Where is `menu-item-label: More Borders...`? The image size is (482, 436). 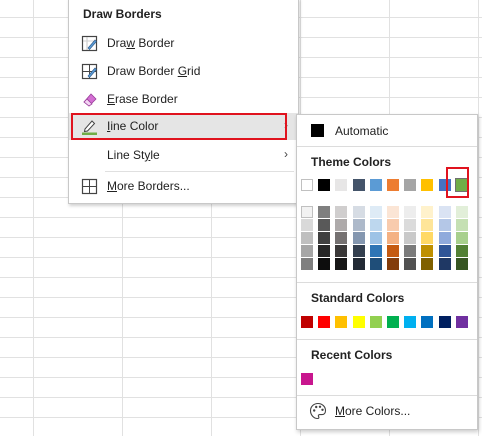 menu-item-label: More Borders... is located at coordinates (148, 186).